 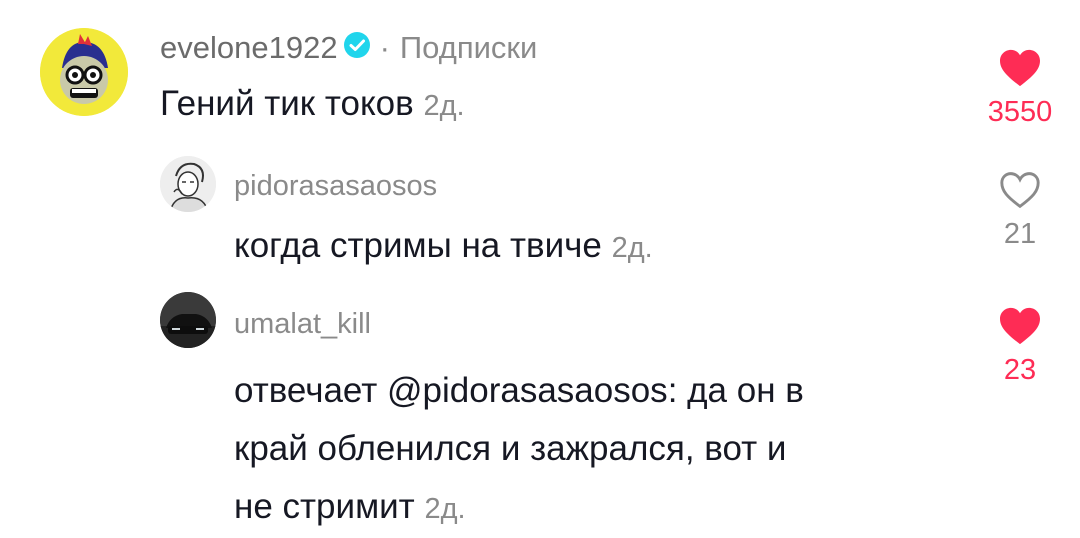 I want to click on comment-text-line-3: не стримит, so click(x=324, y=506).